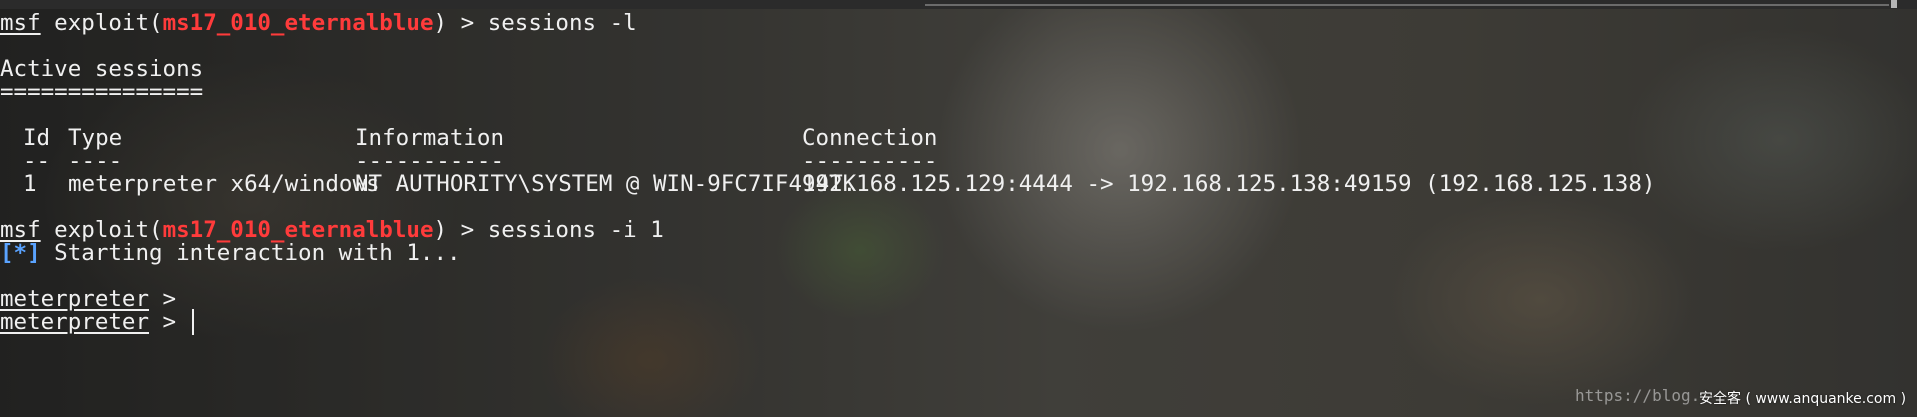 This screenshot has width=1917, height=417. Describe the element at coordinates (75, 322) in the screenshot. I see `meterpreter-prompt: meterpreter` at that location.